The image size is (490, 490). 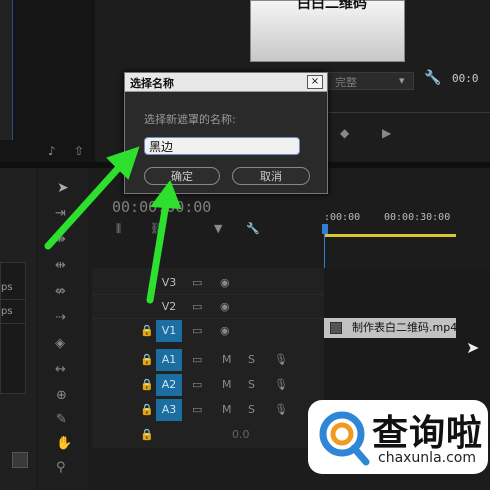 What do you see at coordinates (166, 194) in the screenshot?
I see `arrow-head-ok` at bounding box center [166, 194].